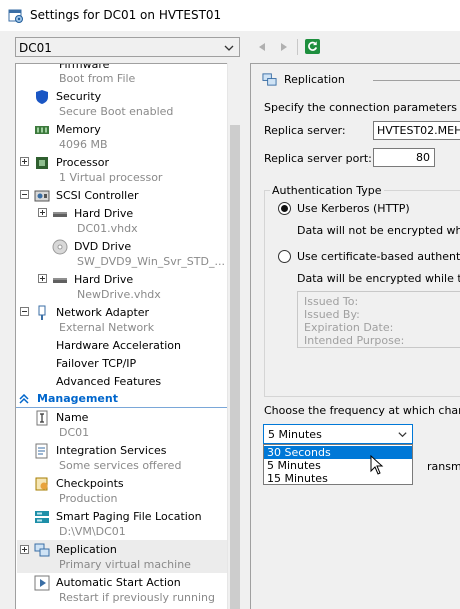 The height and width of the screenshot is (609, 460). Describe the element at coordinates (24, 311) in the screenshot. I see `network-collapse-icon` at that location.